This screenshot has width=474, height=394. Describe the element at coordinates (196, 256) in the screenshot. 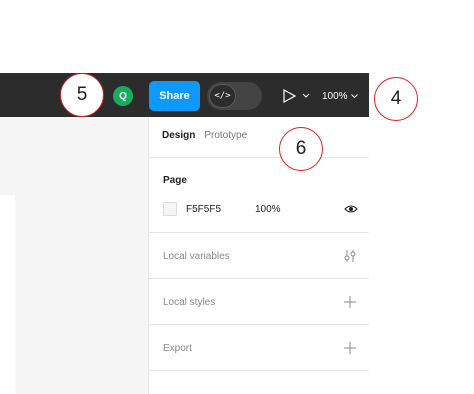

I see `local-variables-label: Local variables` at that location.